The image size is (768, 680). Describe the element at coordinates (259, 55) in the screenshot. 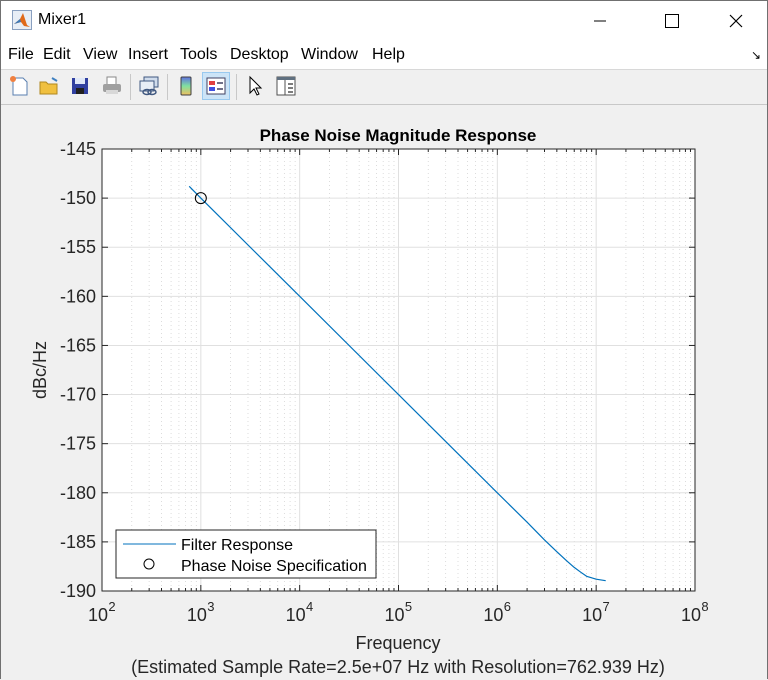

I see `menu-desktop: Desktop` at that location.